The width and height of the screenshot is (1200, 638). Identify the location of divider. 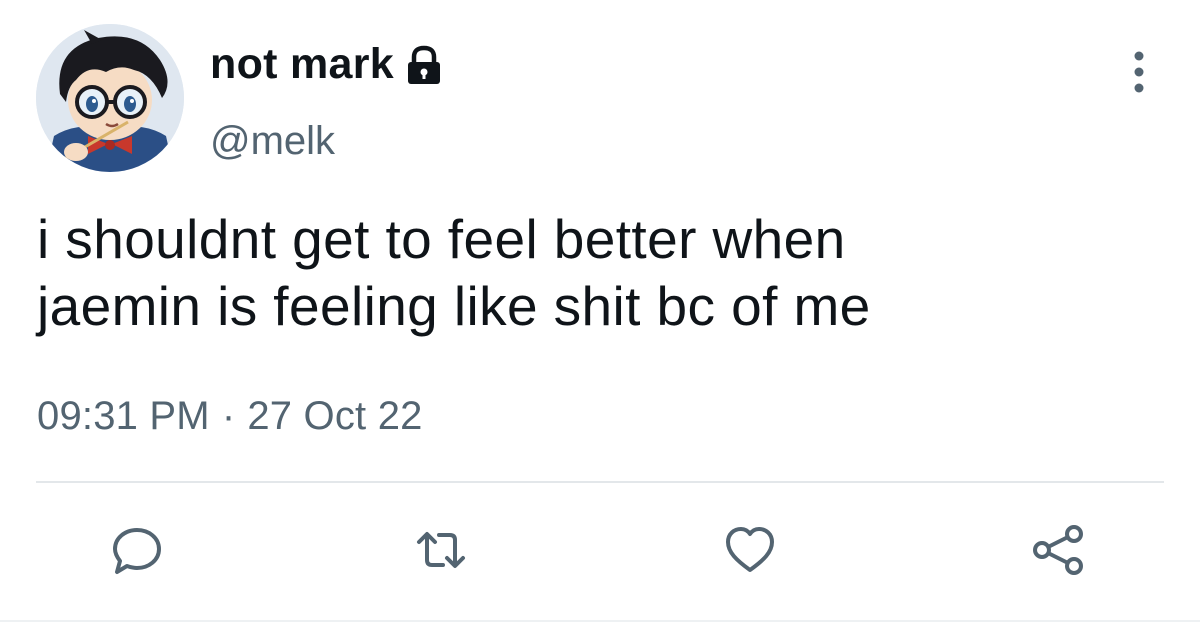
(600, 482).